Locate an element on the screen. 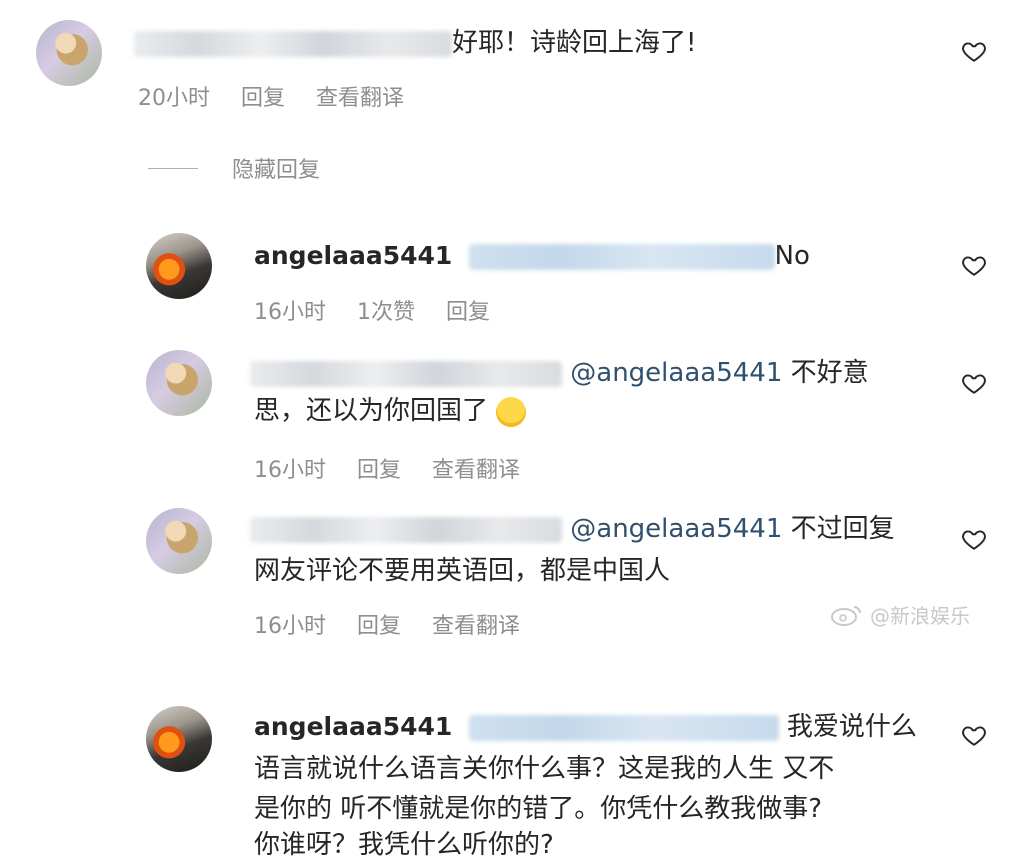 The image size is (1024, 864). watermark: @新浪娱乐 is located at coordinates (900, 614).